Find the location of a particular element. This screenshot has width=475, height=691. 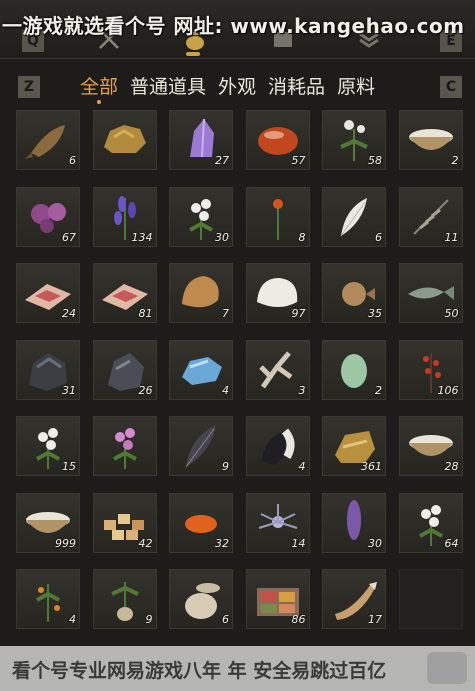

filter-prev-key: Z is located at coordinates (29, 87).